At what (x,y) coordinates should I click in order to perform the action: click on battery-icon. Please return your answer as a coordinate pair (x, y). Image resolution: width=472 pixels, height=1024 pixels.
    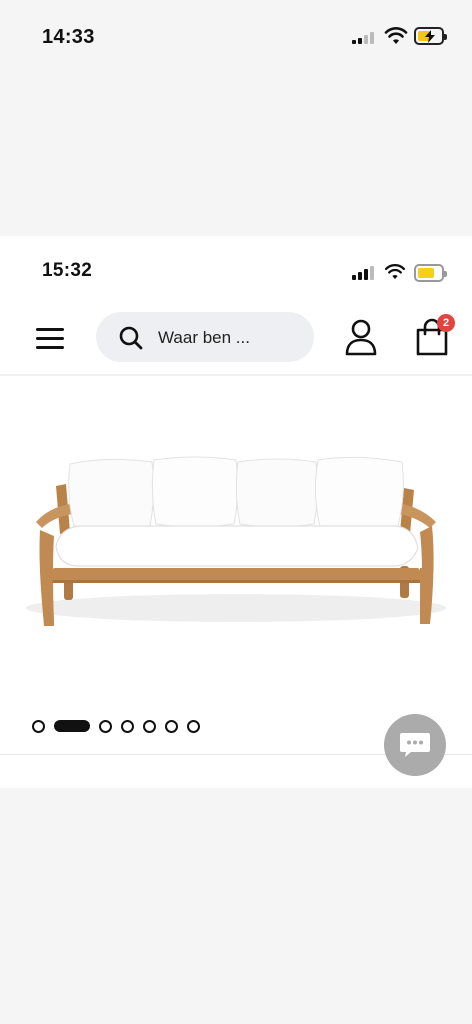
    Looking at the image, I should click on (430, 273).